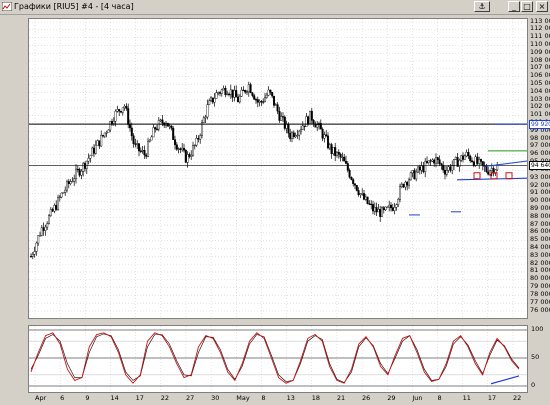 This screenshot has height=405, width=550. Describe the element at coordinates (290, 398) in the screenshot. I see `time-tick-label: 13` at that location.